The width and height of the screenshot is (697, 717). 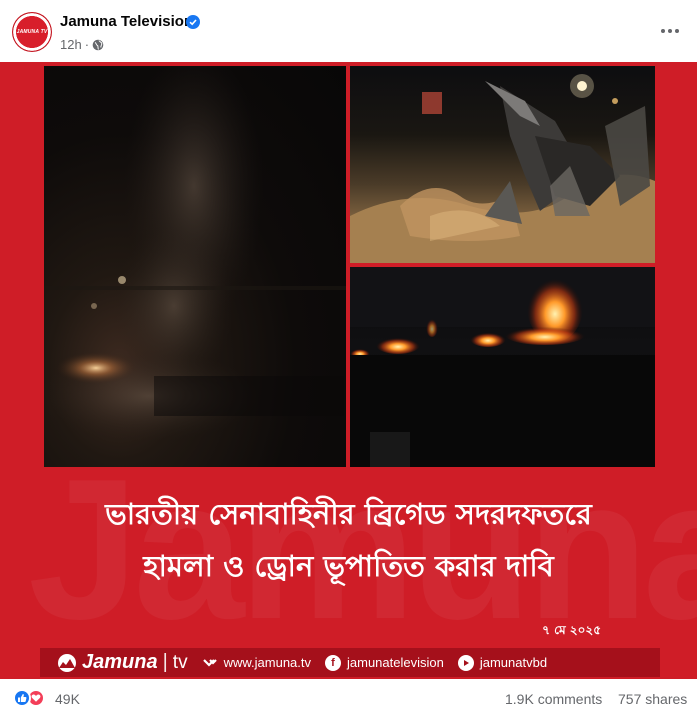 What do you see at coordinates (180, 662) in the screenshot?
I see `brand-suffix: tv` at bounding box center [180, 662].